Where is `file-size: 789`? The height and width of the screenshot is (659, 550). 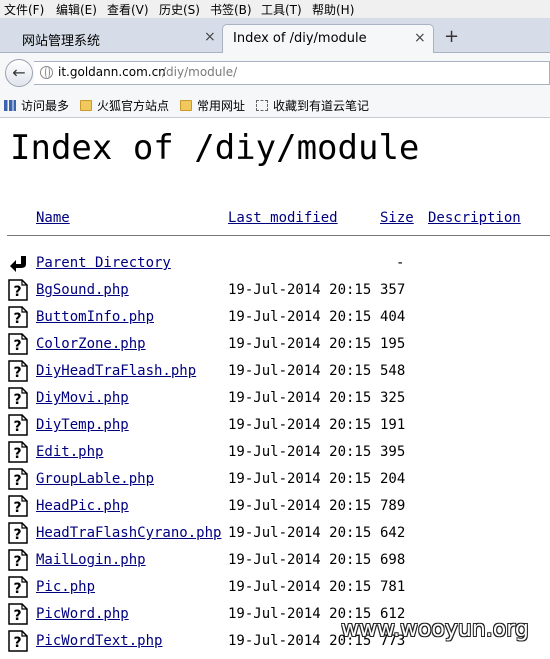 file-size: 789 is located at coordinates (393, 506).